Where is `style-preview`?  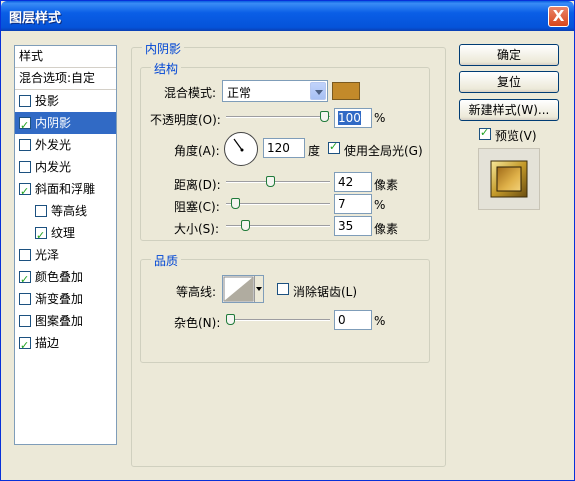 style-preview is located at coordinates (509, 179).